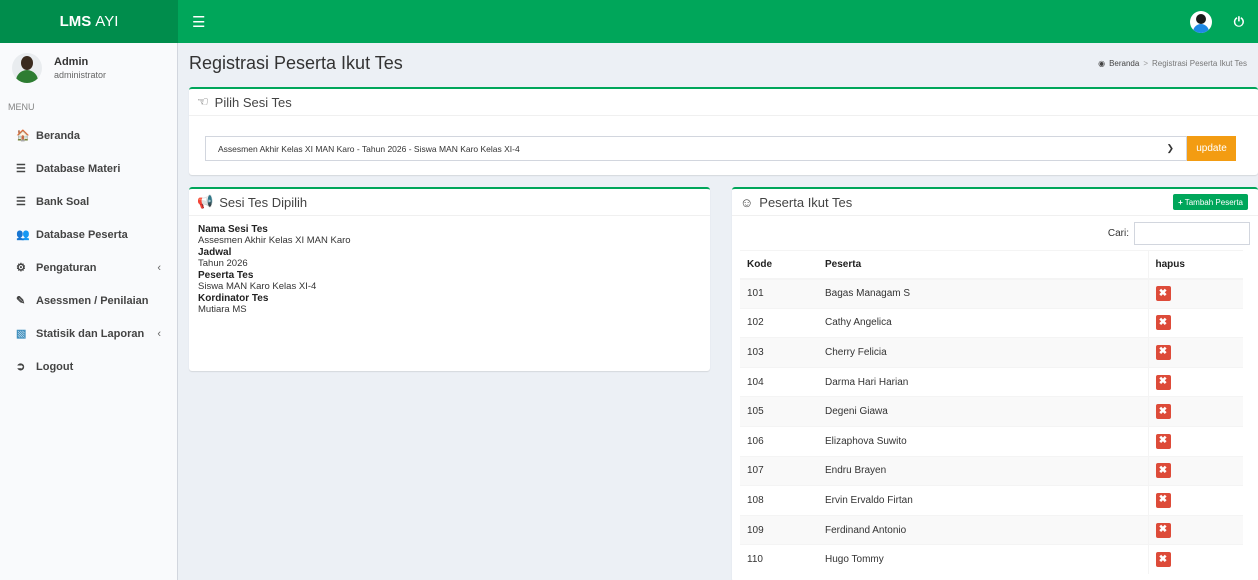 The width and height of the screenshot is (1258, 580). I want to click on bar-chart-icon: ▧, so click(21, 334).